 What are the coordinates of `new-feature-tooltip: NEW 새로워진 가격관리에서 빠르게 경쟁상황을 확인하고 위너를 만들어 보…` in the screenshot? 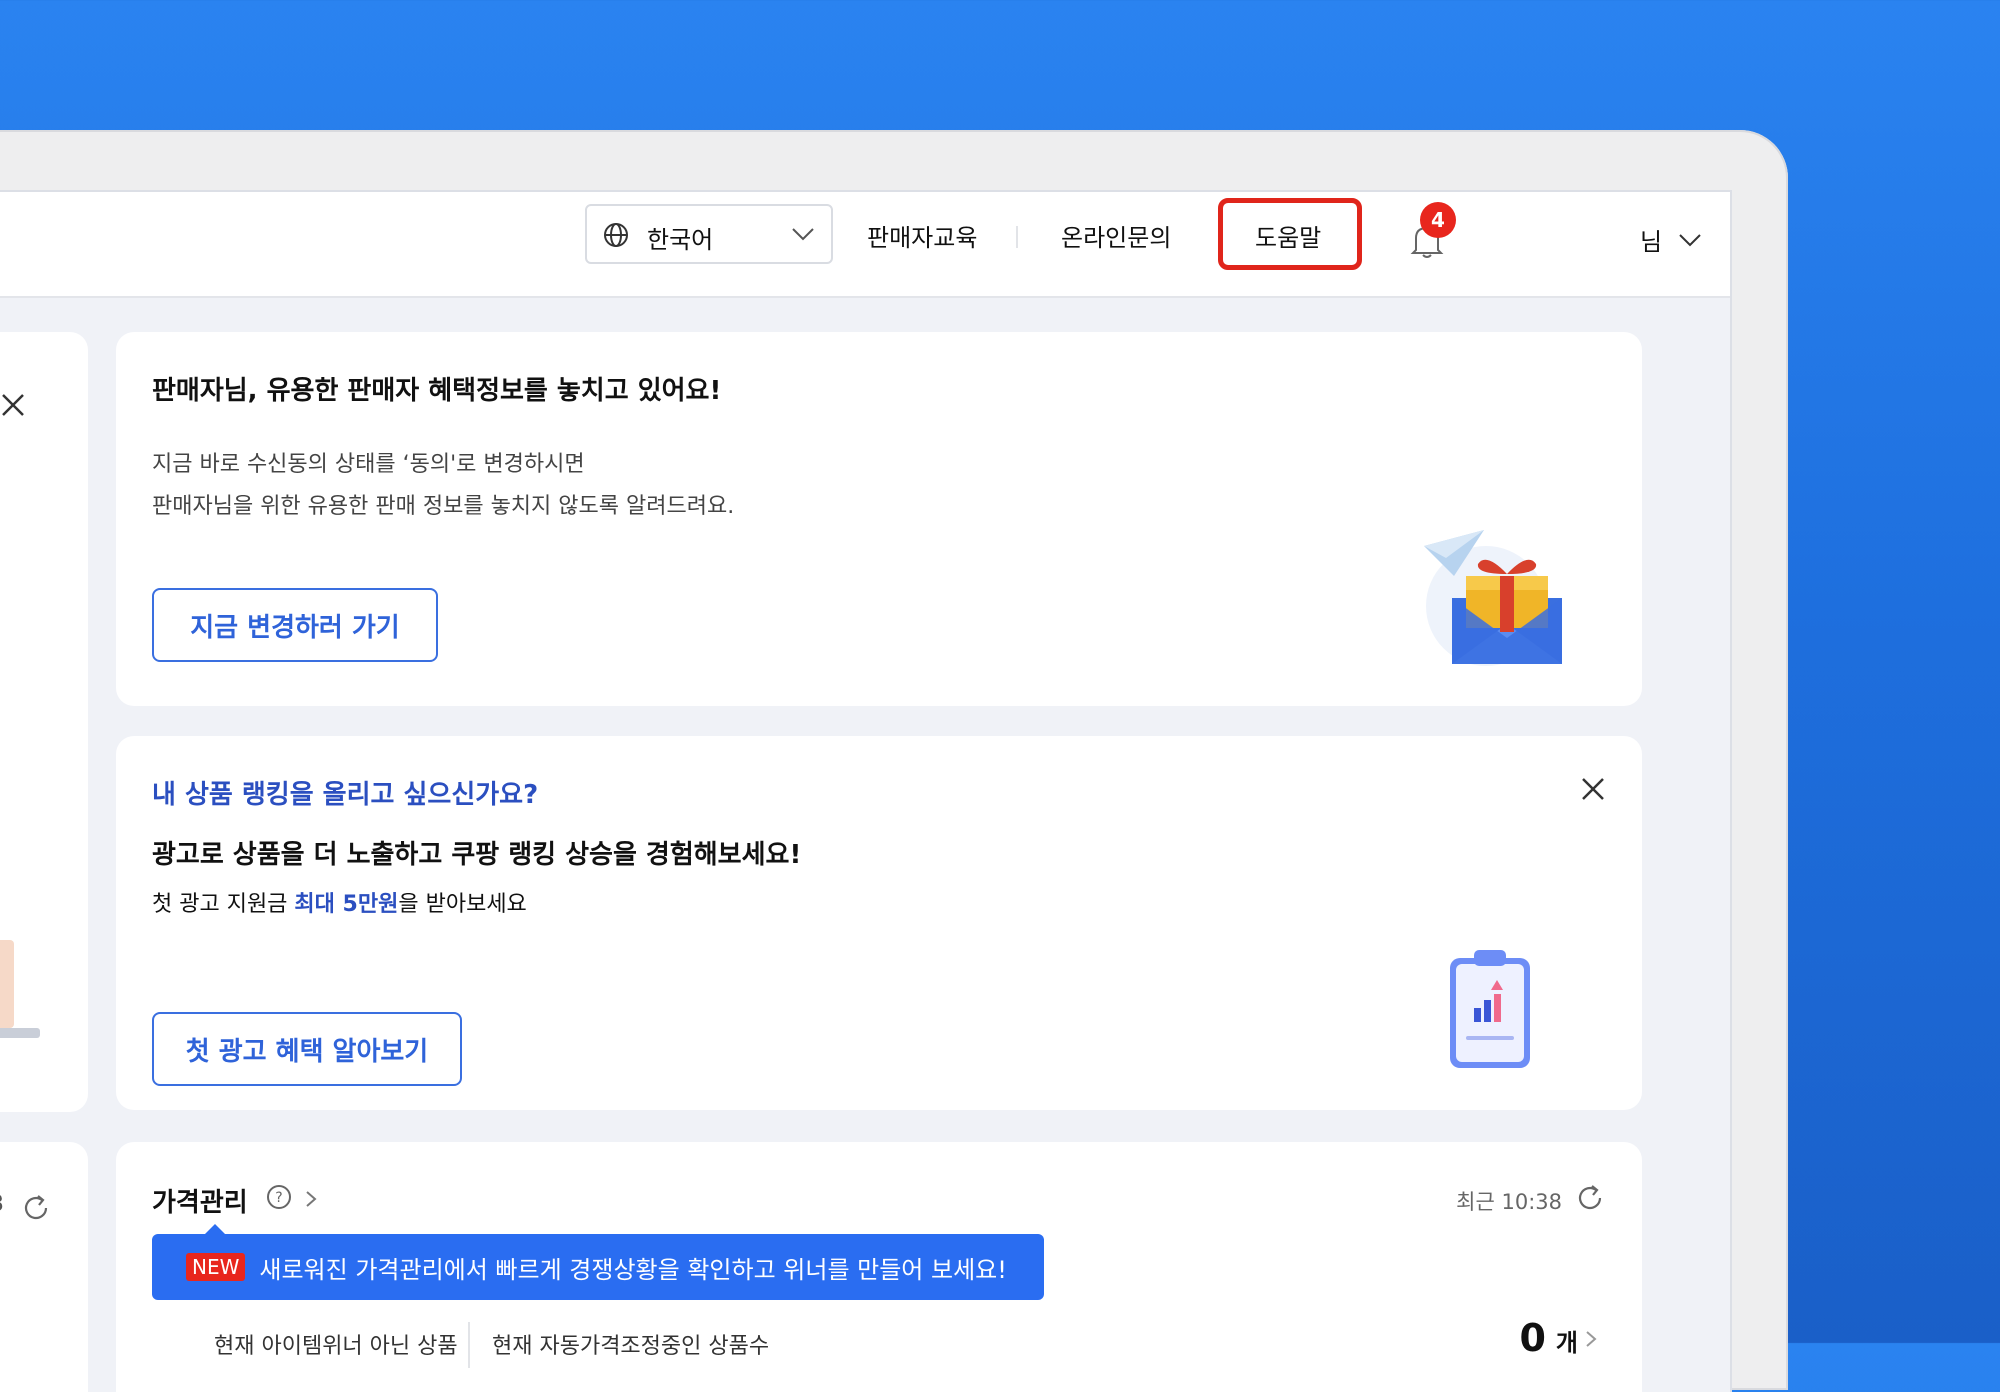 It's located at (598, 1267).